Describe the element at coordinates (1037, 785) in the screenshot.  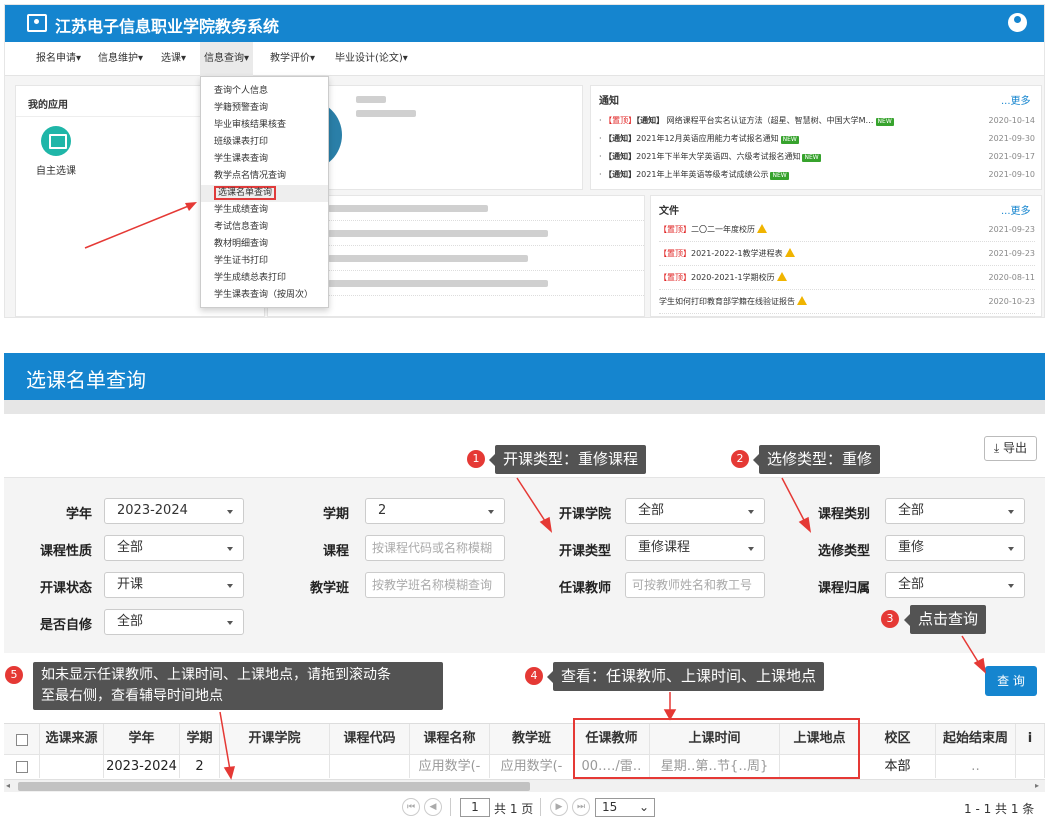
I see `scroll-right-icon: ▸` at that location.